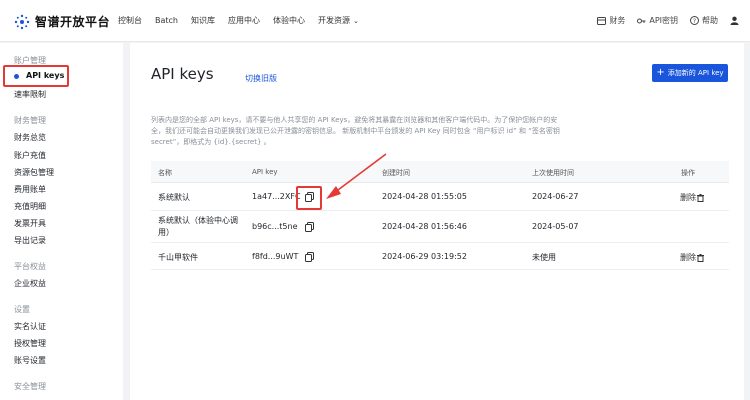 The height and width of the screenshot is (400, 750). I want to click on help-icon: ?, so click(694, 20).